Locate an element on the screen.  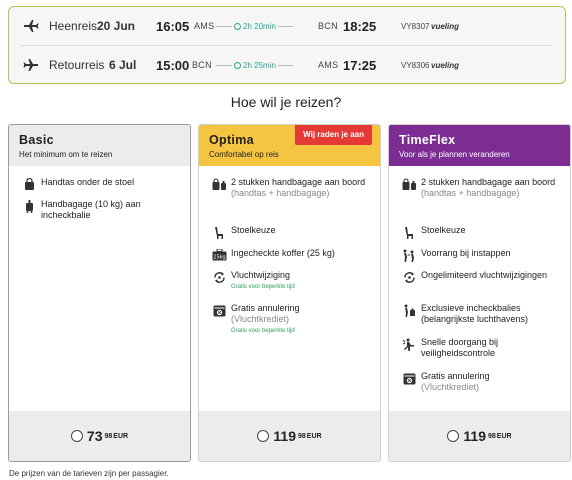
suitcase-icon: 25kg is located at coordinates (219, 255).